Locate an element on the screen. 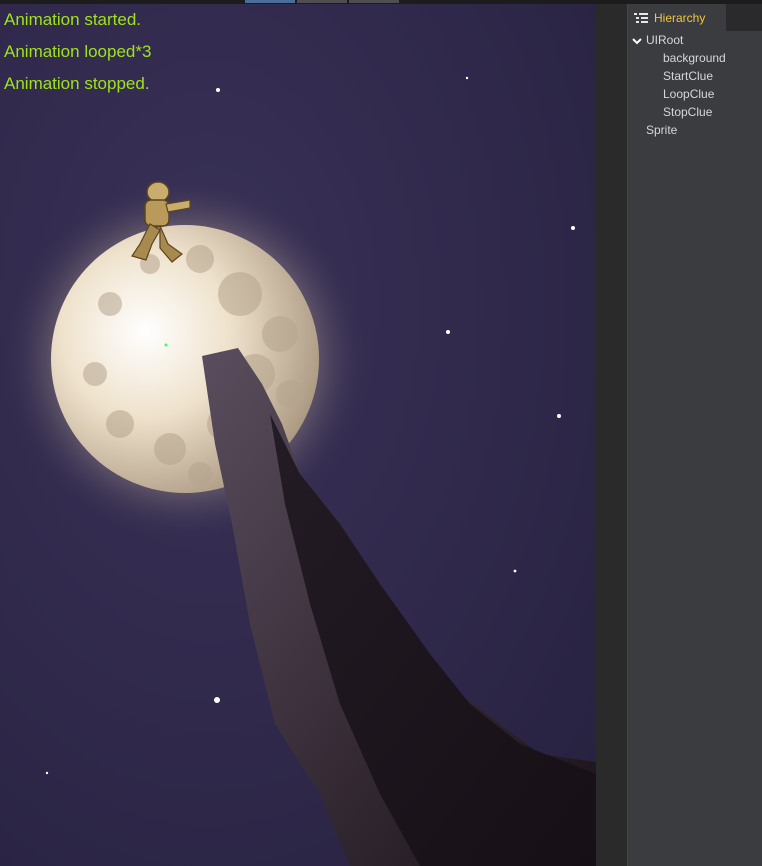 This screenshot has height=866, width=762. tree-node-uiroot: UIRoot is located at coordinates (657, 40).